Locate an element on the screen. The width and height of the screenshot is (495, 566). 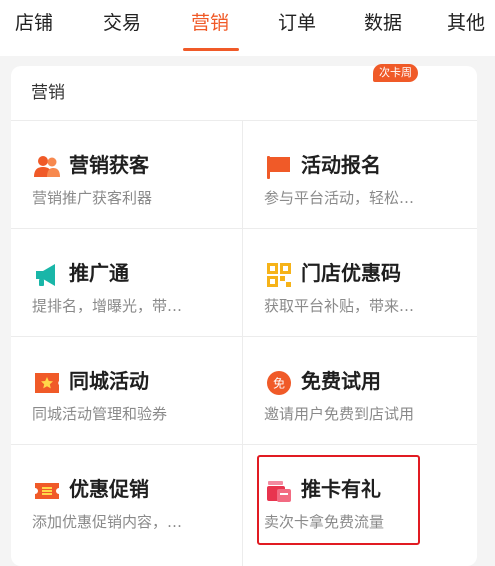
tab-orders: 订单 is located at coordinates (297, 25).